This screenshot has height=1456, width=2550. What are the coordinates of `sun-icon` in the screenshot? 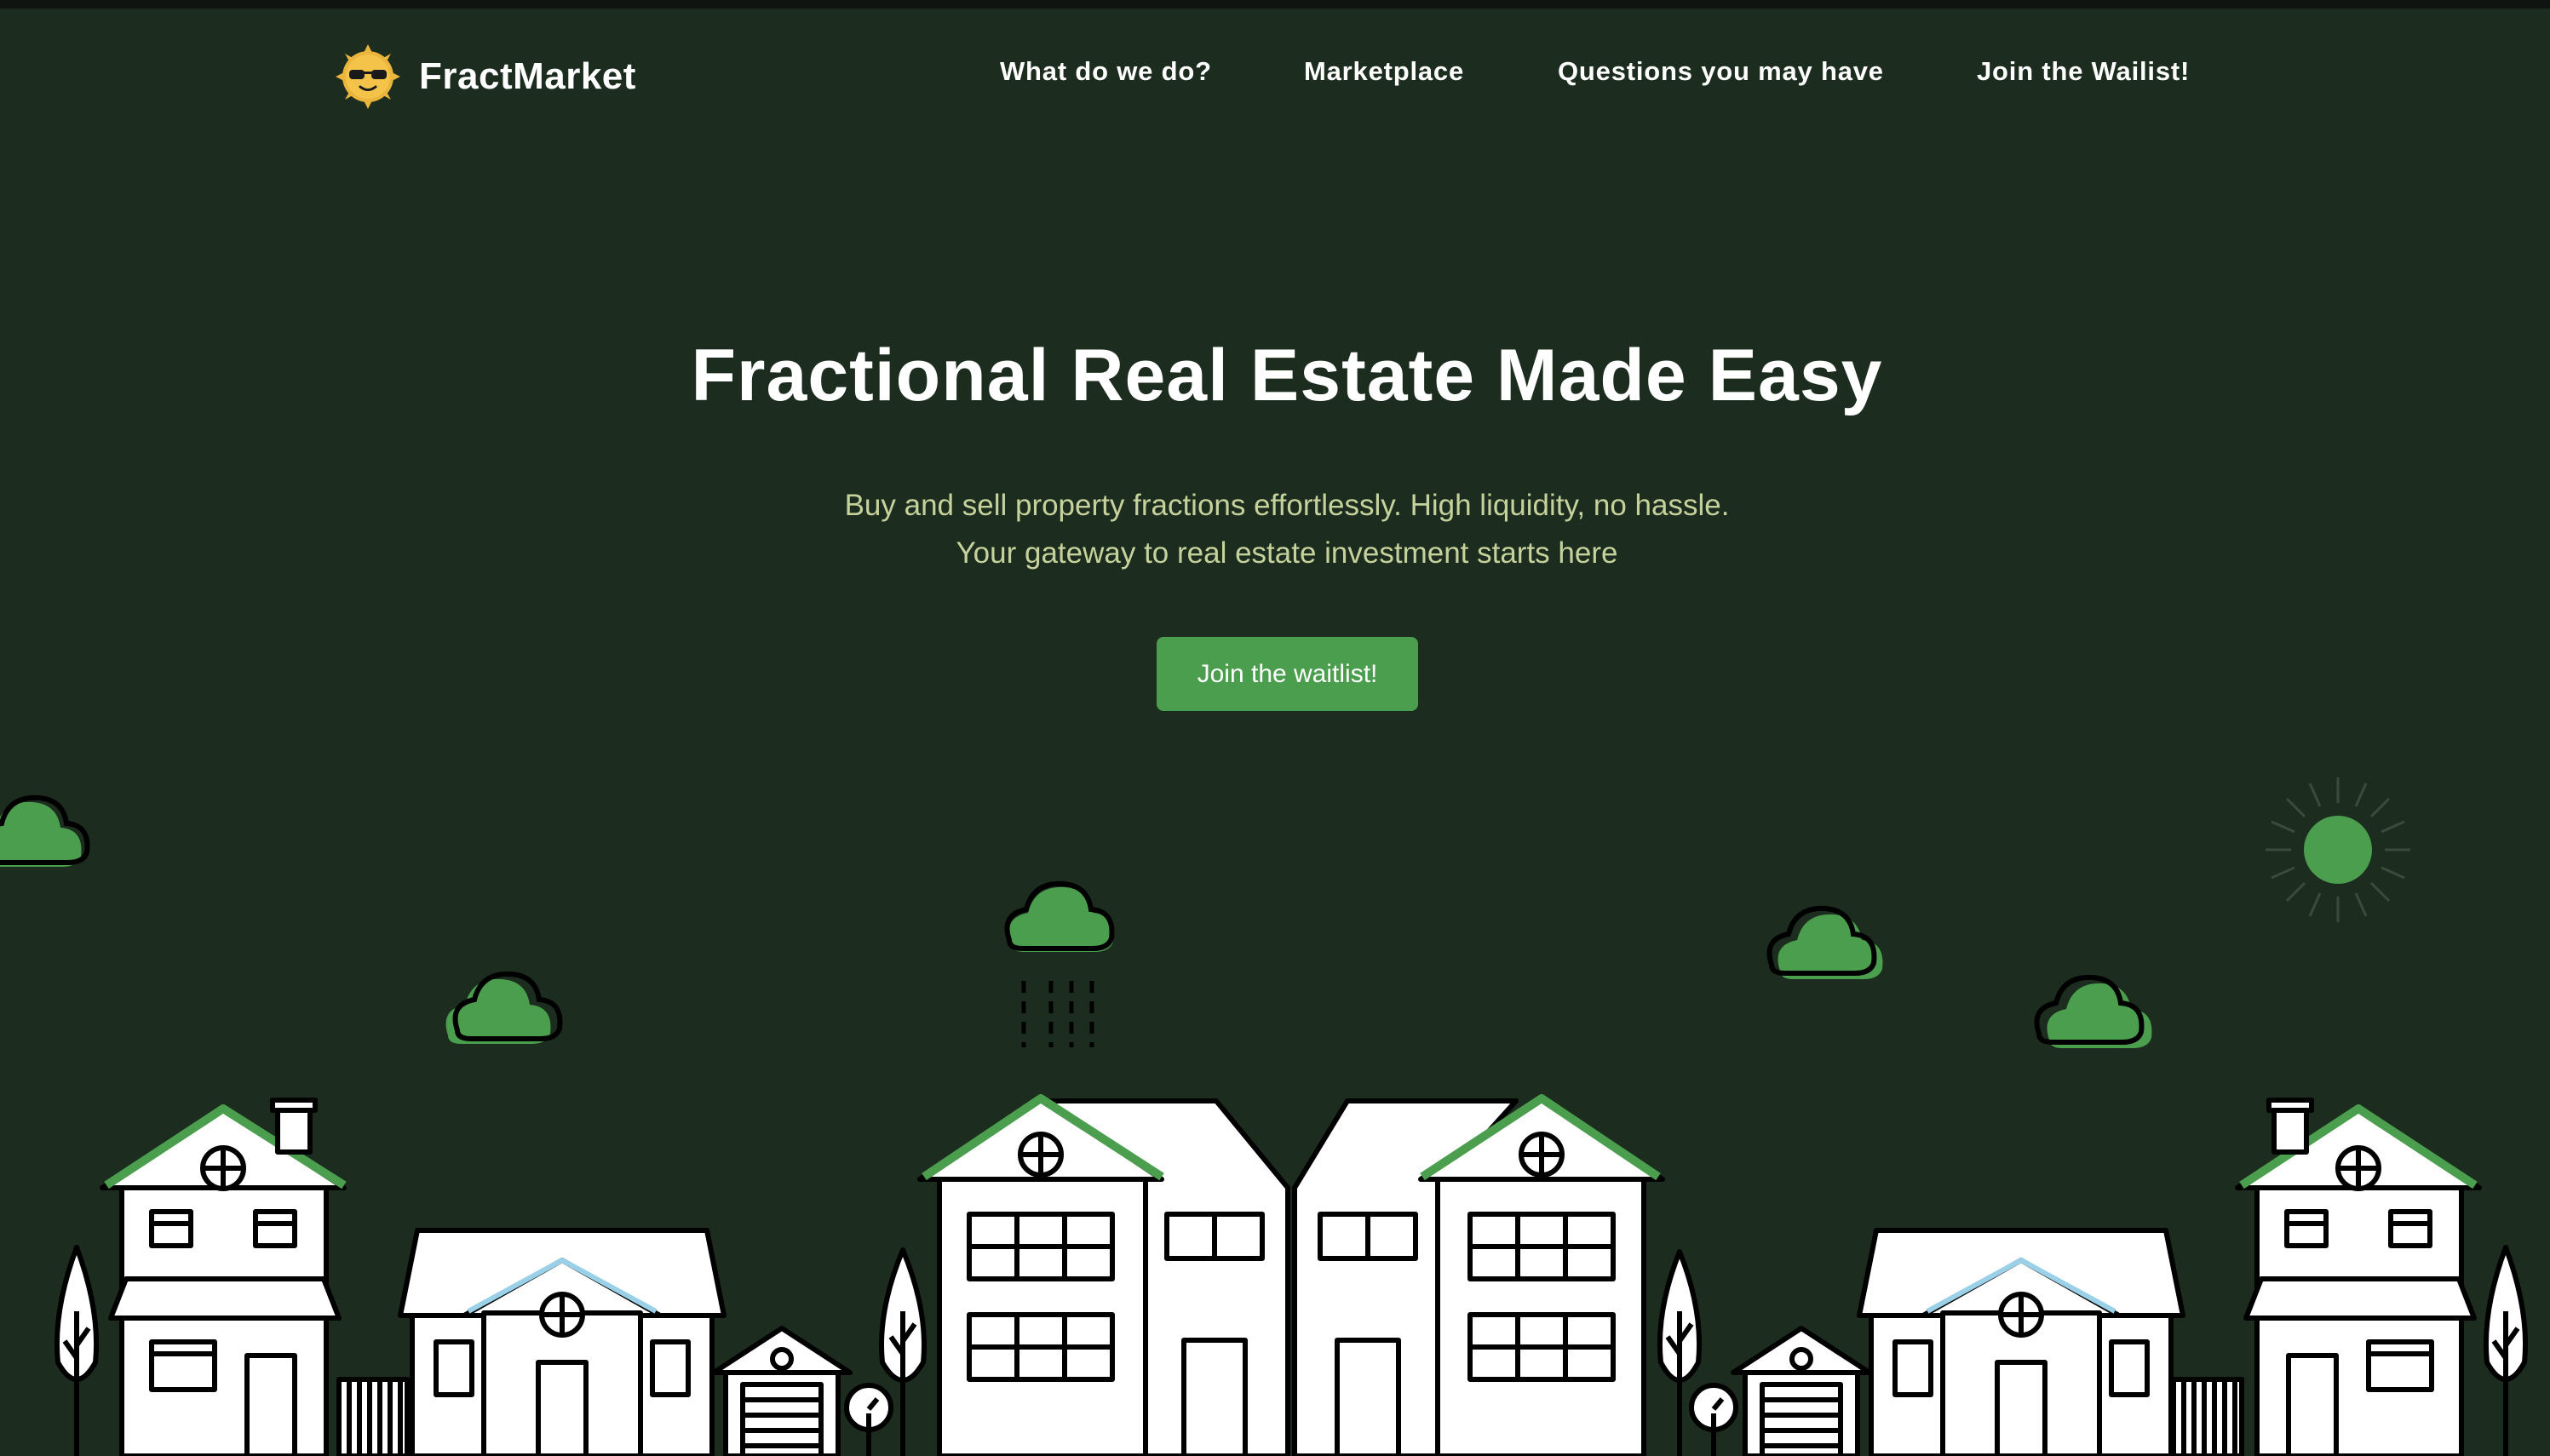 It's located at (2338, 849).